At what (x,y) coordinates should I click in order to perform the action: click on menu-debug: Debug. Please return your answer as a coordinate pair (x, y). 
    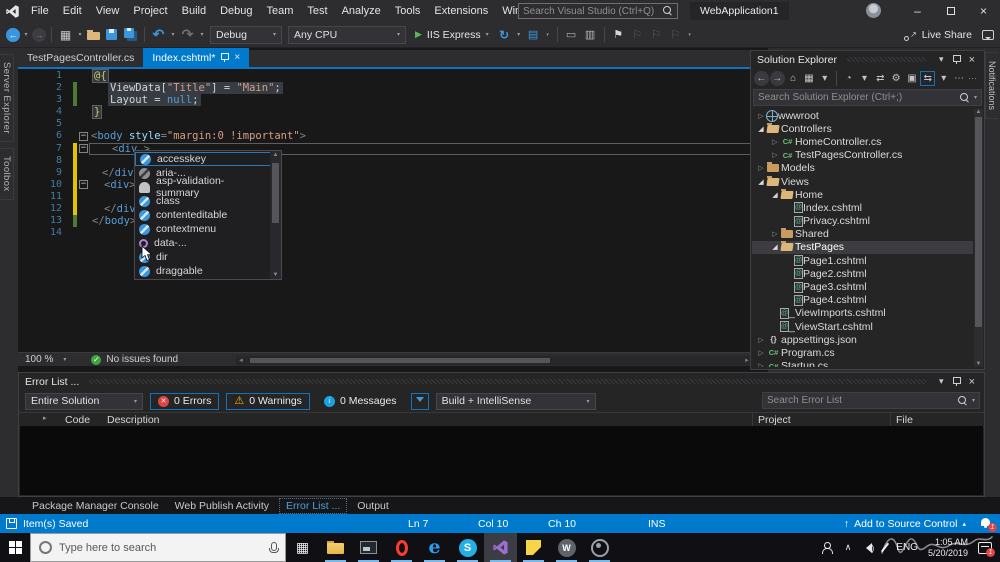
    Looking at the image, I should click on (236, 11).